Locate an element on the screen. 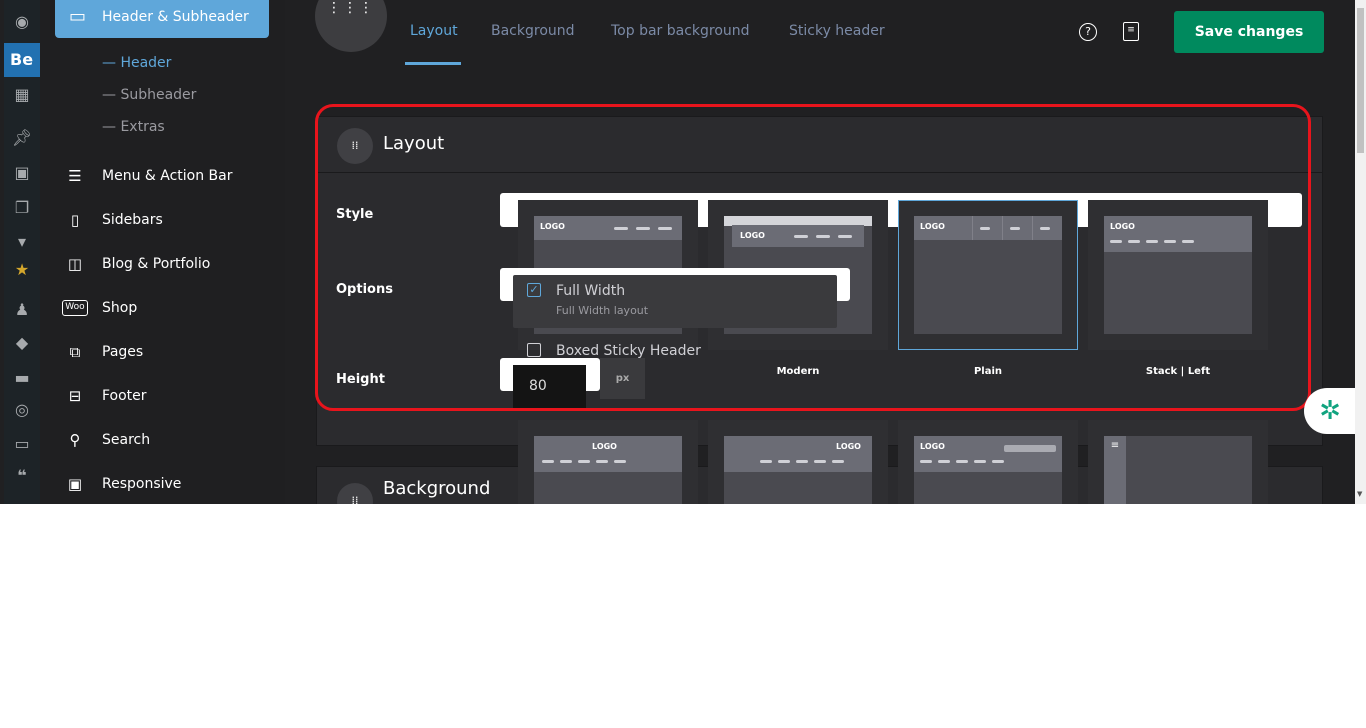 This screenshot has height=728, width=1366. sidebar-item-menu: ☰ Menu & Action Bar is located at coordinates (147, 176).